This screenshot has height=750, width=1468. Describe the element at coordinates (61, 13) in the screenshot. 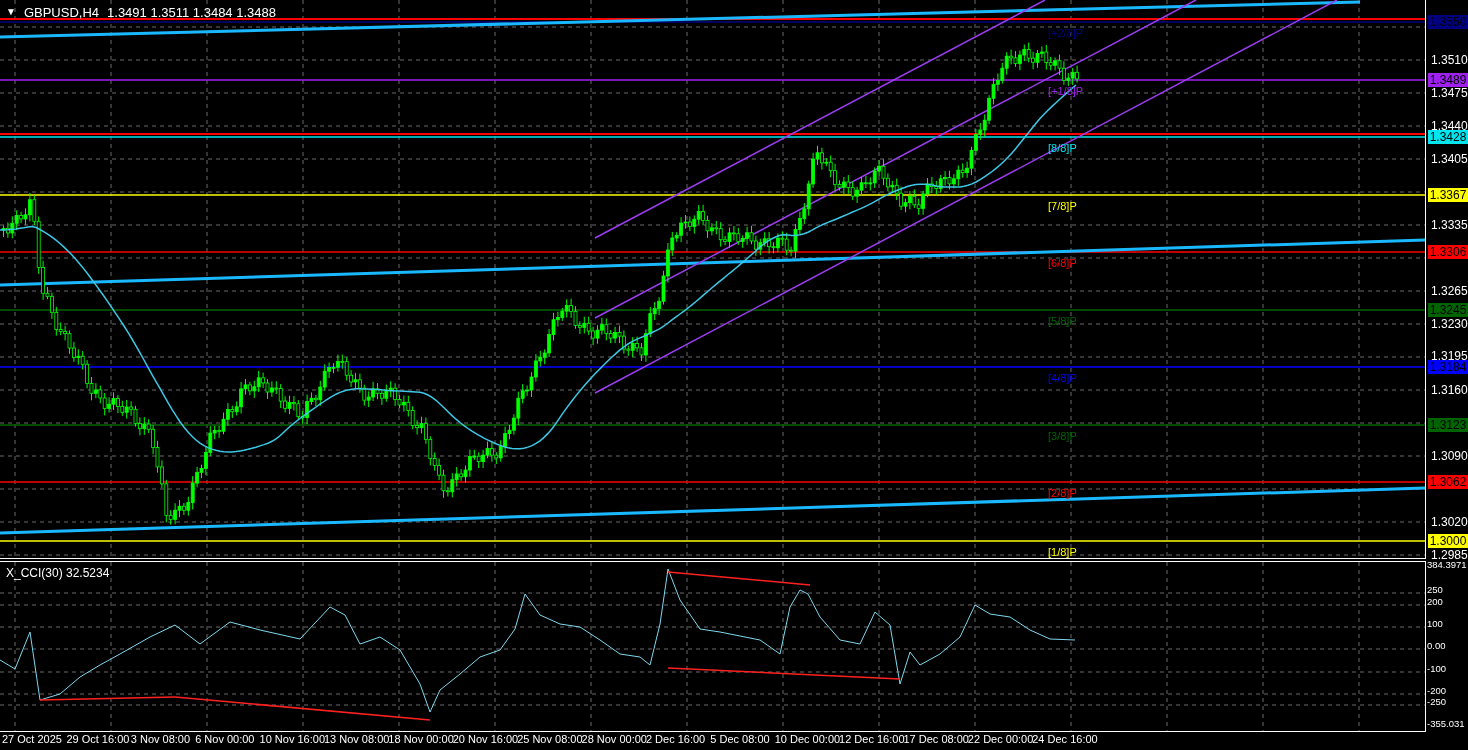

I see `symbol-title: GBPUSD,H4` at that location.